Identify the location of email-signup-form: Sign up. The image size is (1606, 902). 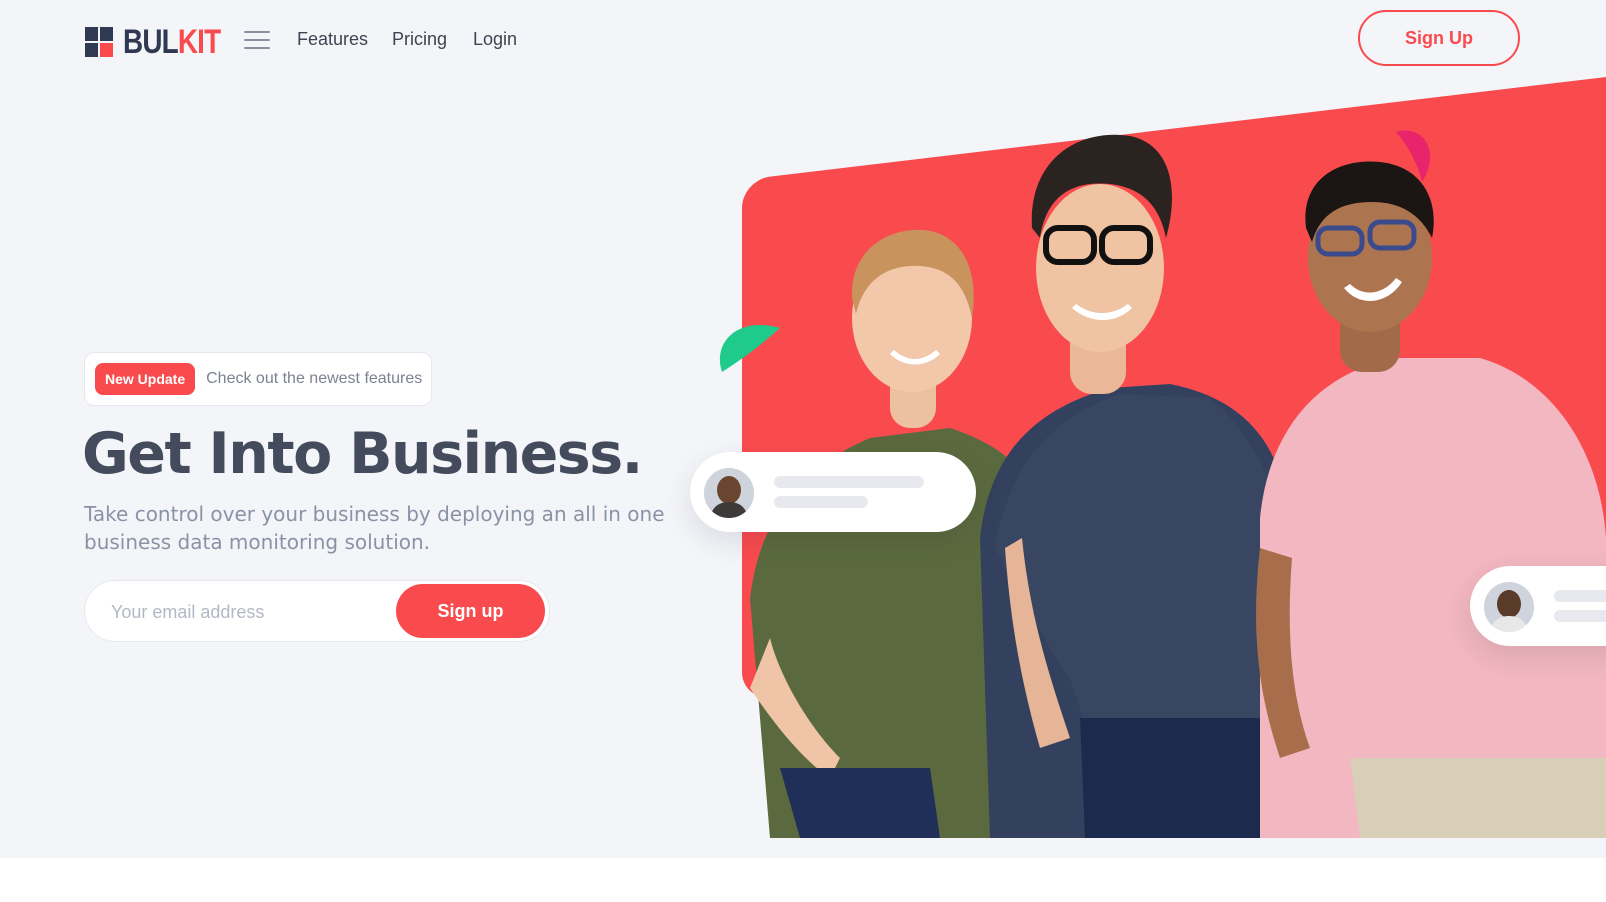
(317, 611).